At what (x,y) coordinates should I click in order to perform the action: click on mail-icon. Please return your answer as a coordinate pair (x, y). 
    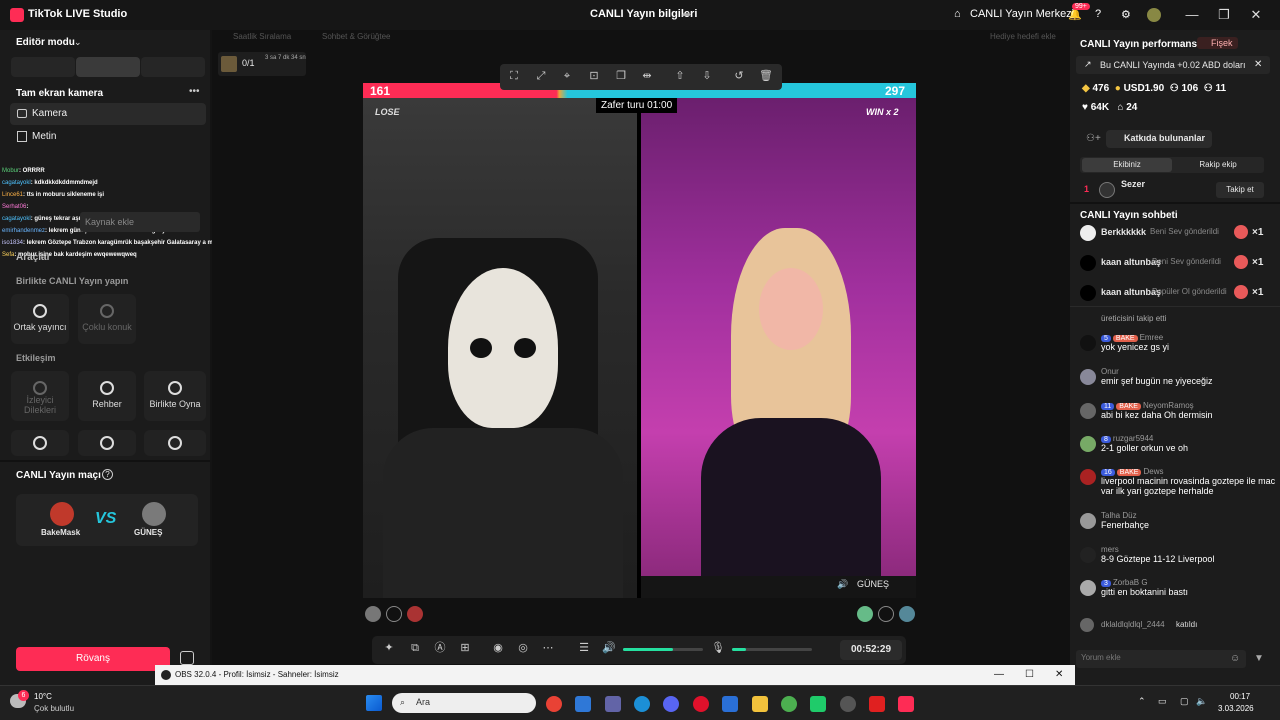
    Looking at the image, I should click on (730, 704).